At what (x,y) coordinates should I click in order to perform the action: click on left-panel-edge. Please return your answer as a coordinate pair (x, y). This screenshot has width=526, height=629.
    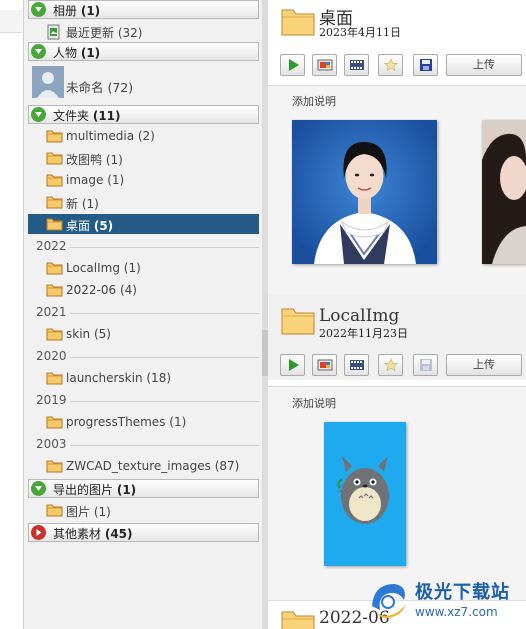
    Looking at the image, I should click on (12, 314).